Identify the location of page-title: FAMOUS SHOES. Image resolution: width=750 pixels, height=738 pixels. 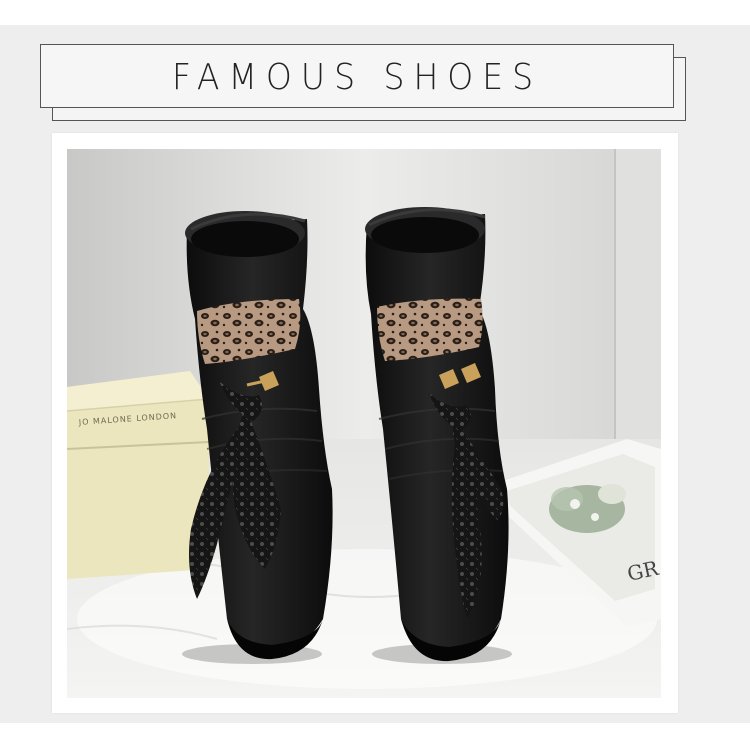
(357, 76).